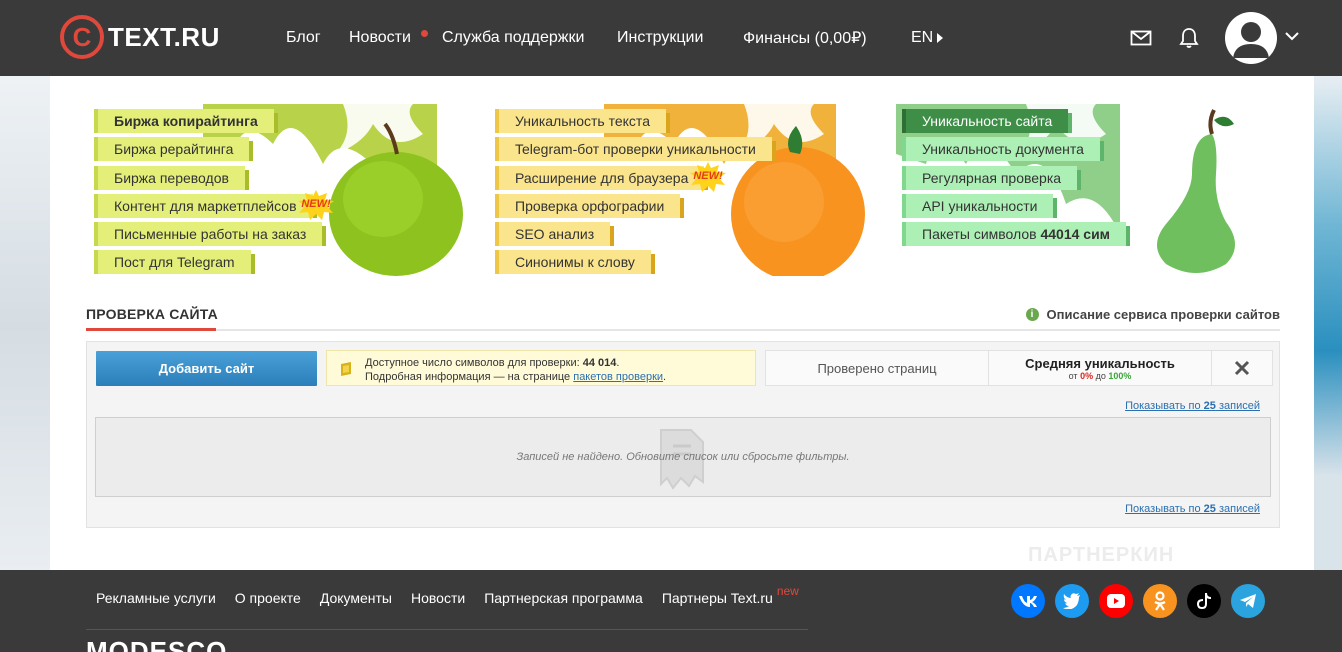 The image size is (1342, 652). Describe the element at coordinates (922, 37) in the screenshot. I see `language-label: EN` at that location.